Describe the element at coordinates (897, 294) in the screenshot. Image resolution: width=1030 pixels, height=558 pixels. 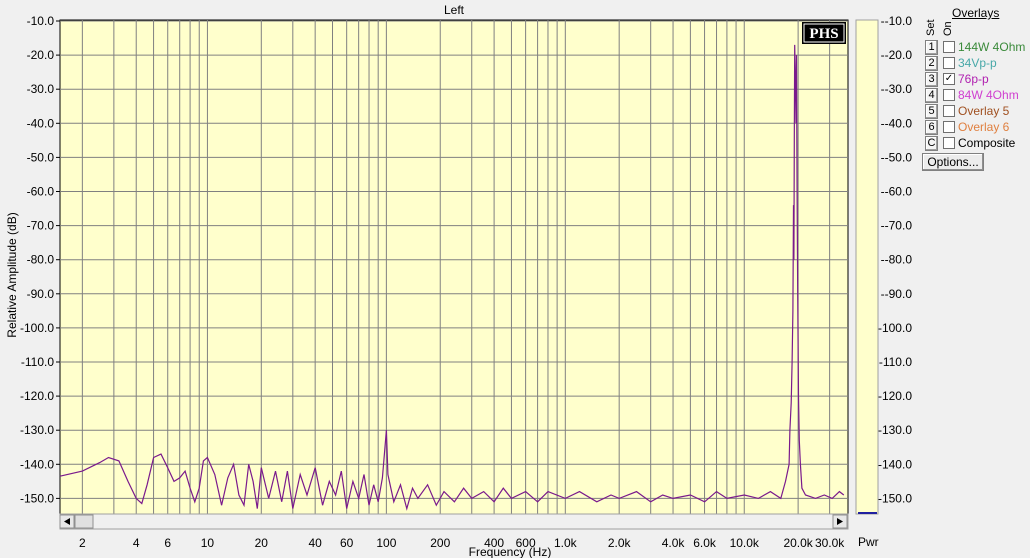
I see `right-y-tick-label: --90.0` at that location.